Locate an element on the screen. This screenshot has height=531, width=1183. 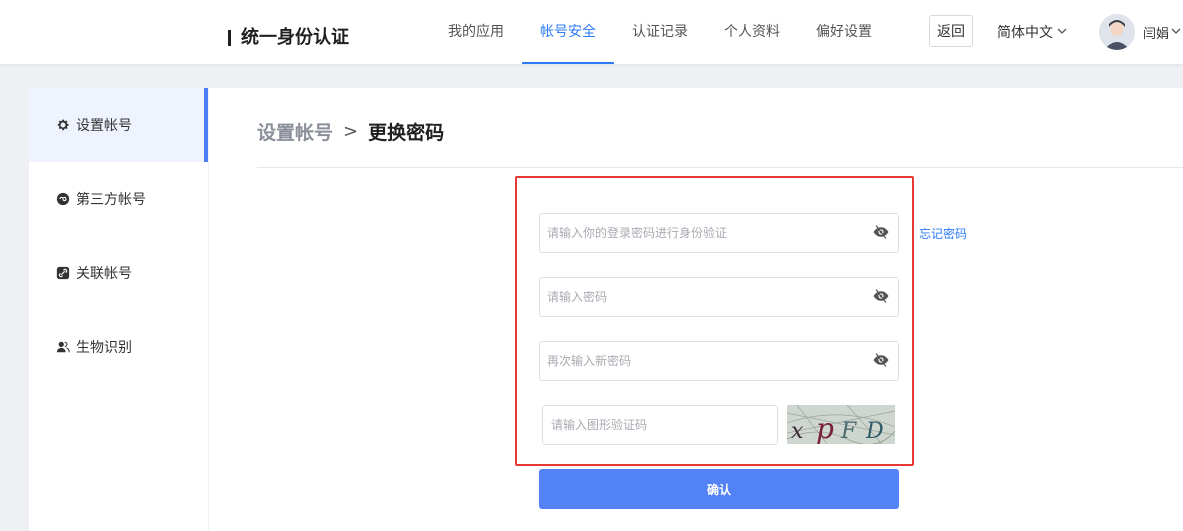
forgot-password-link: 忘记密码 is located at coordinates (943, 233).